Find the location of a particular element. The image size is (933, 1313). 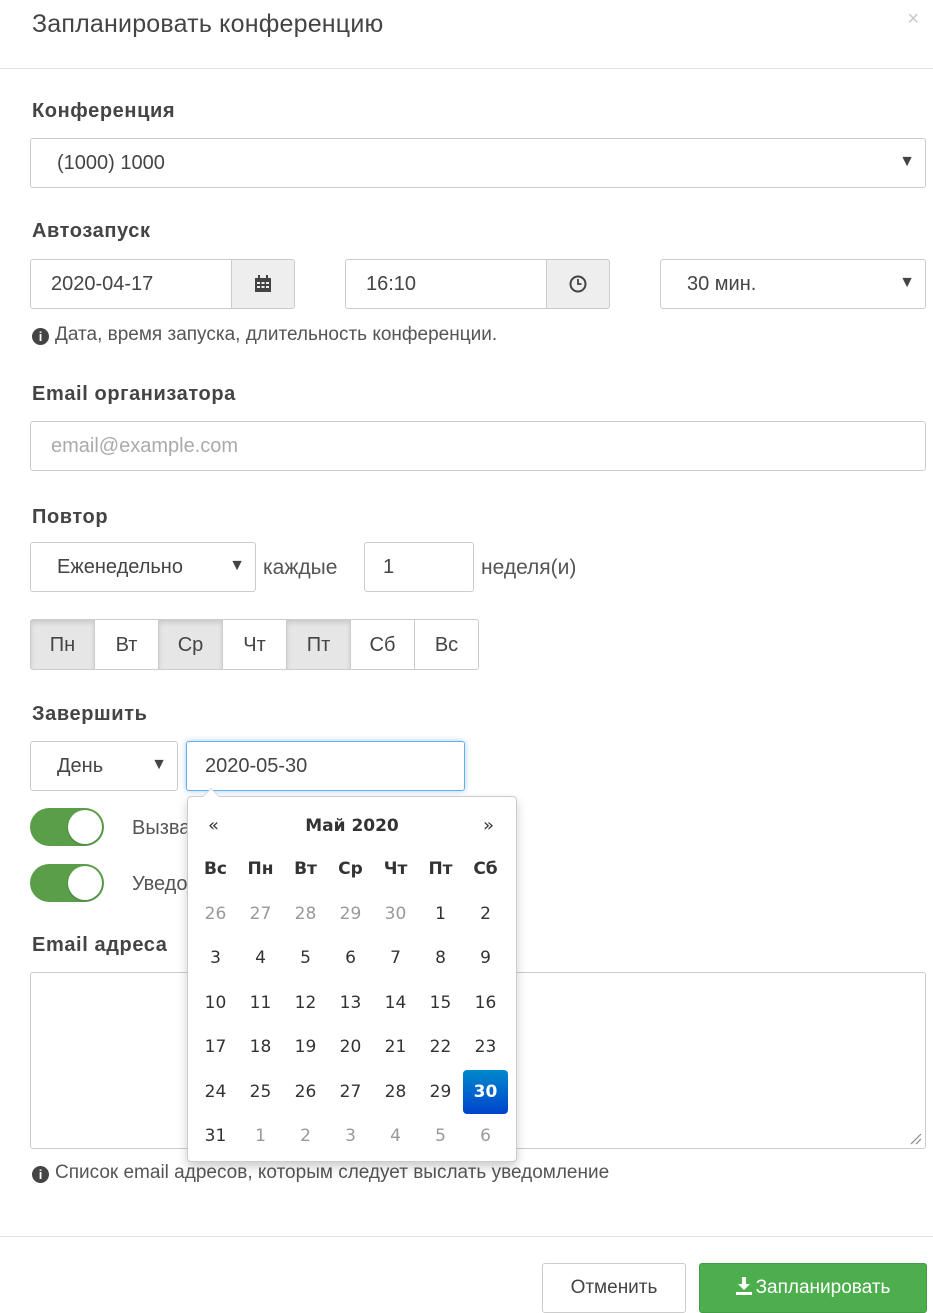

weekday-toggle-sun: Вс is located at coordinates (446, 644).